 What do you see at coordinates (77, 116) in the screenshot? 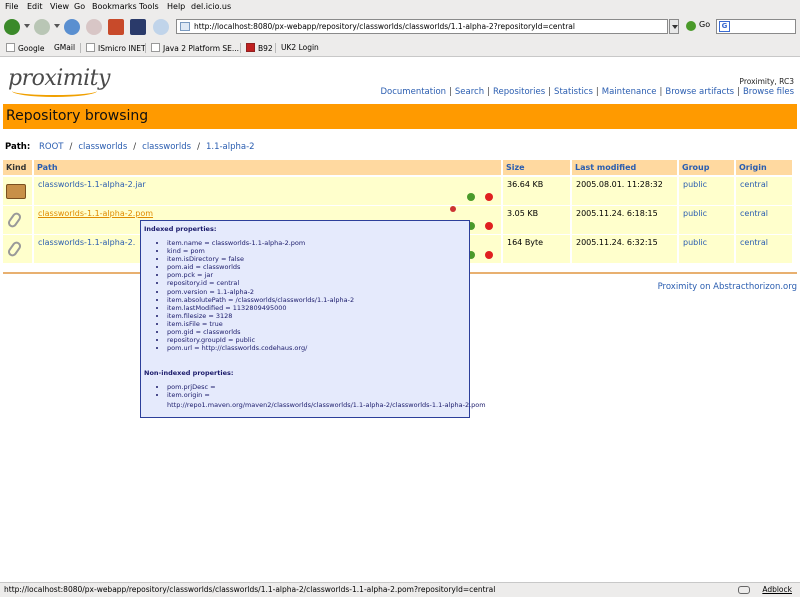
I see `page-title: Repository browsing` at bounding box center [77, 116].